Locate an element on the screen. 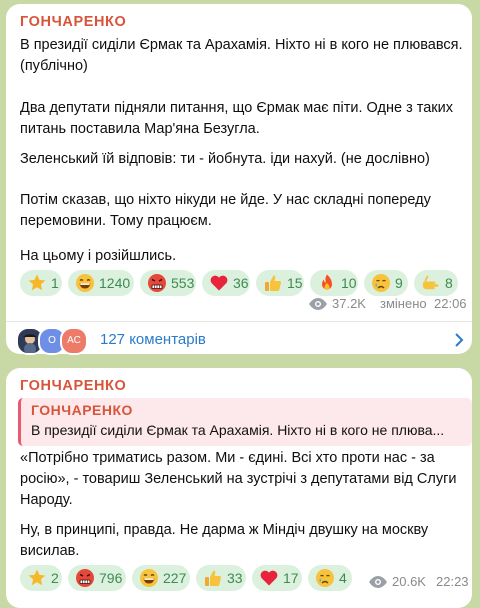 The width and height of the screenshot is (480, 608). reaction-hand: 8 is located at coordinates (436, 283).